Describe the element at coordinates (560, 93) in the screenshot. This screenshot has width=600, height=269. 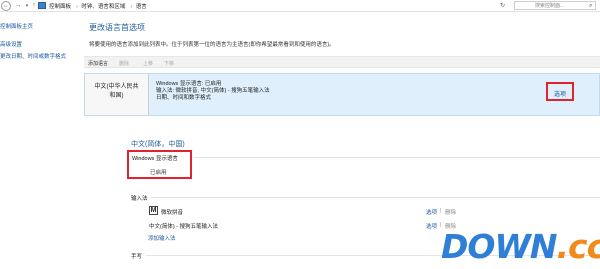
I see `language-options-link: 选项` at that location.